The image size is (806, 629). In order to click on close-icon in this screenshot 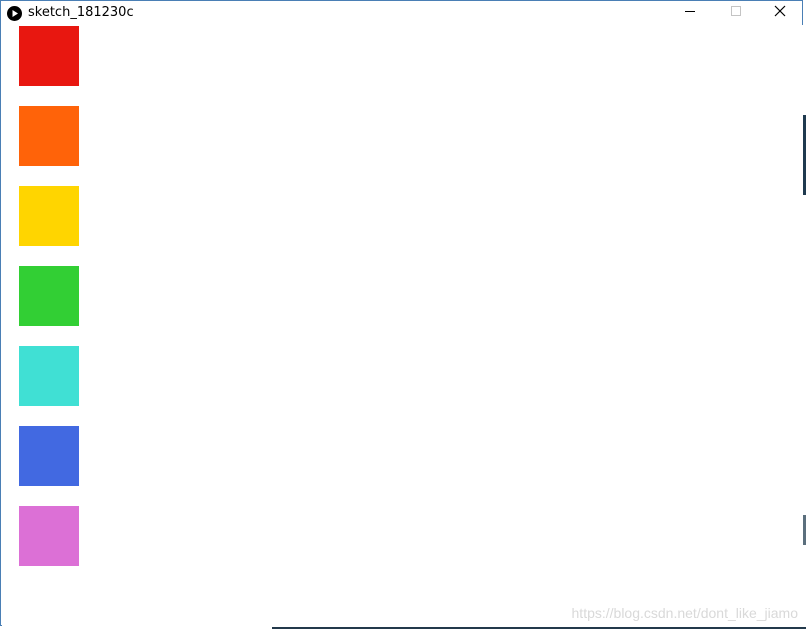, I will do `click(780, 13)`.